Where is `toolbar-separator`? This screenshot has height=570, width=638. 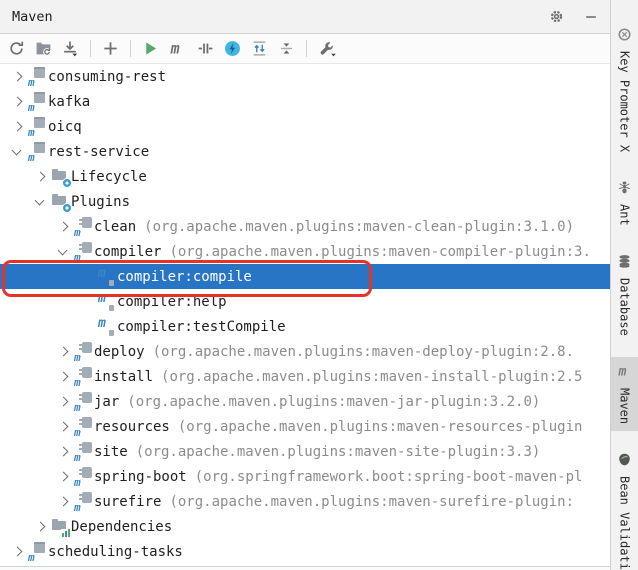 toolbar-separator is located at coordinates (130, 48).